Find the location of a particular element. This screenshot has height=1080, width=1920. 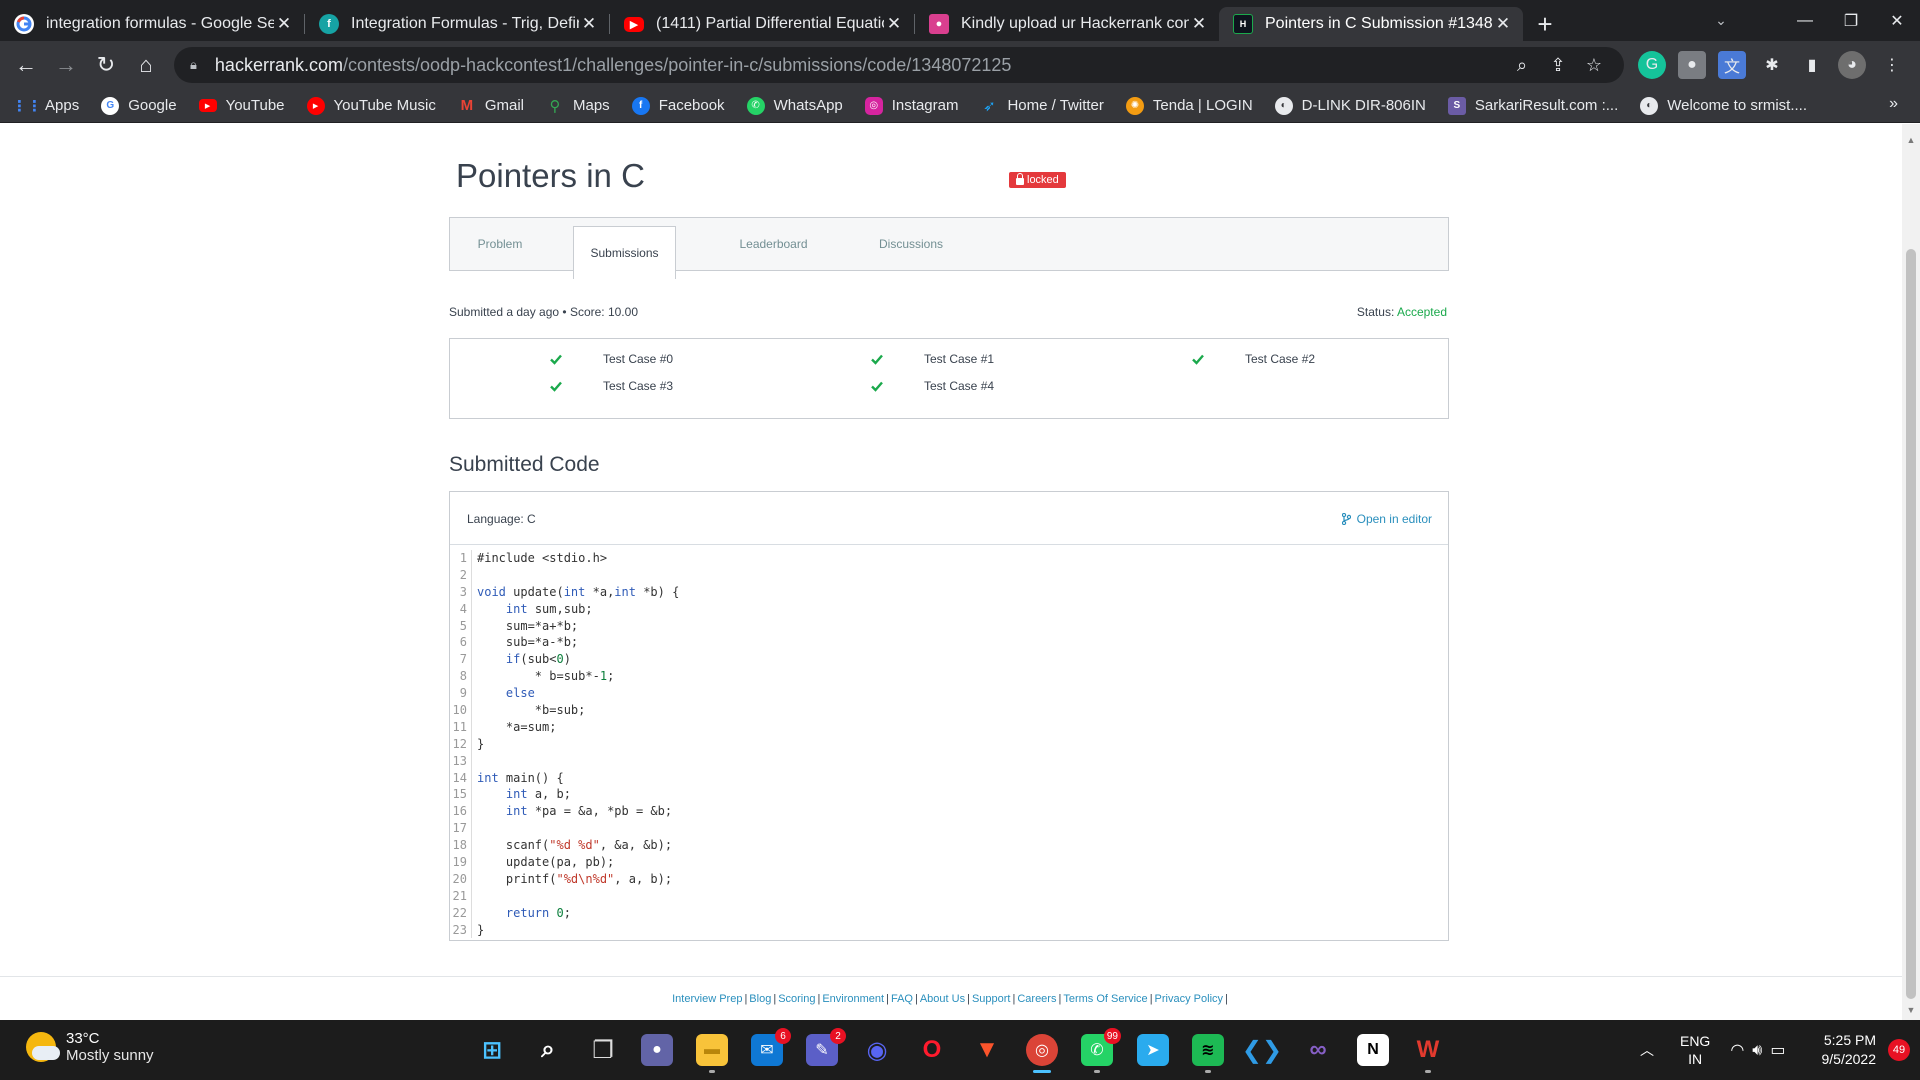

page-scrollbar: ▲ ▼ is located at coordinates (1911, 572).